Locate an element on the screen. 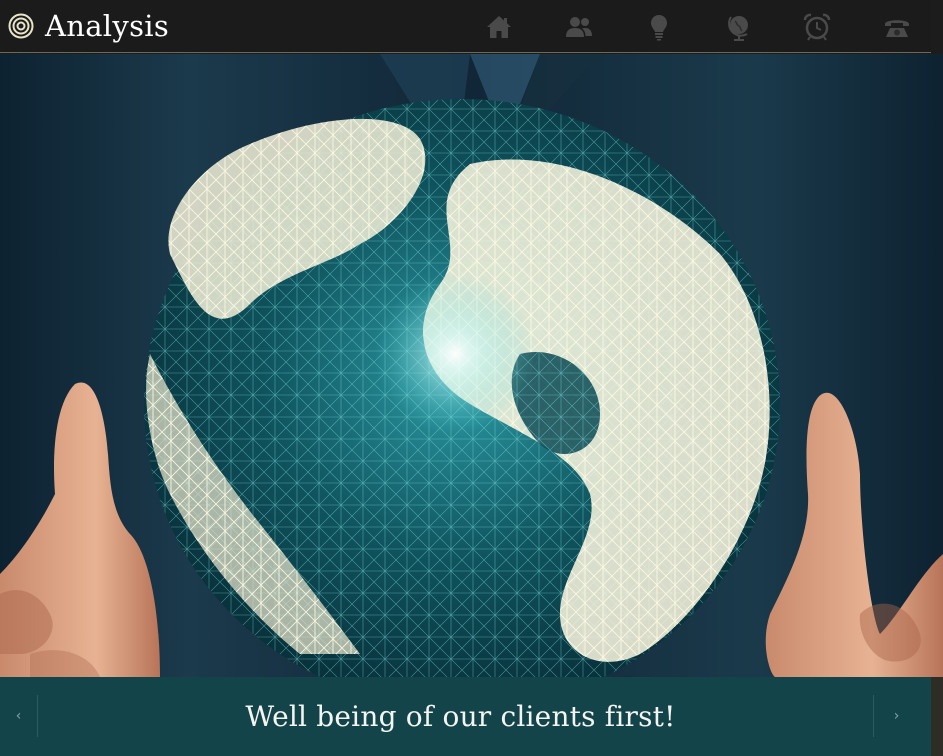 This screenshot has height=756, width=943. slider-next-button: › is located at coordinates (896, 716).